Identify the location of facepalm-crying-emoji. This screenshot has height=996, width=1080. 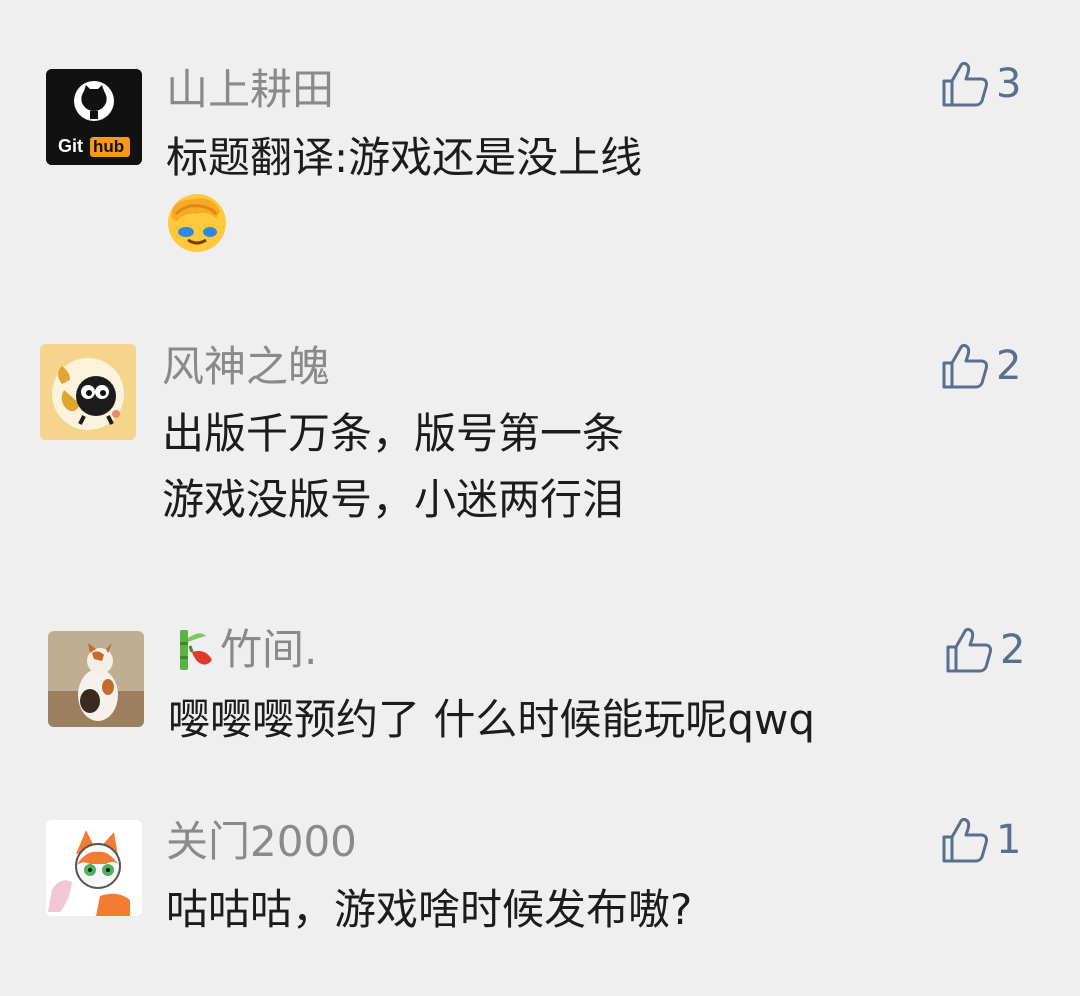
(197, 223).